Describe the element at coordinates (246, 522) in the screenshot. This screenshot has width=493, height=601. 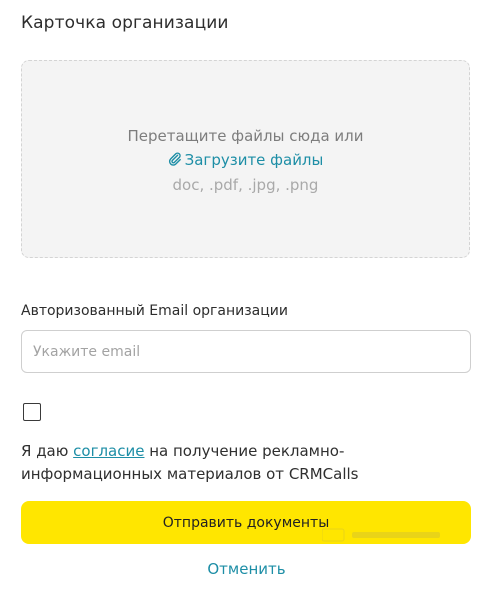
I see `submit-documents-button: Отправить документы` at that location.